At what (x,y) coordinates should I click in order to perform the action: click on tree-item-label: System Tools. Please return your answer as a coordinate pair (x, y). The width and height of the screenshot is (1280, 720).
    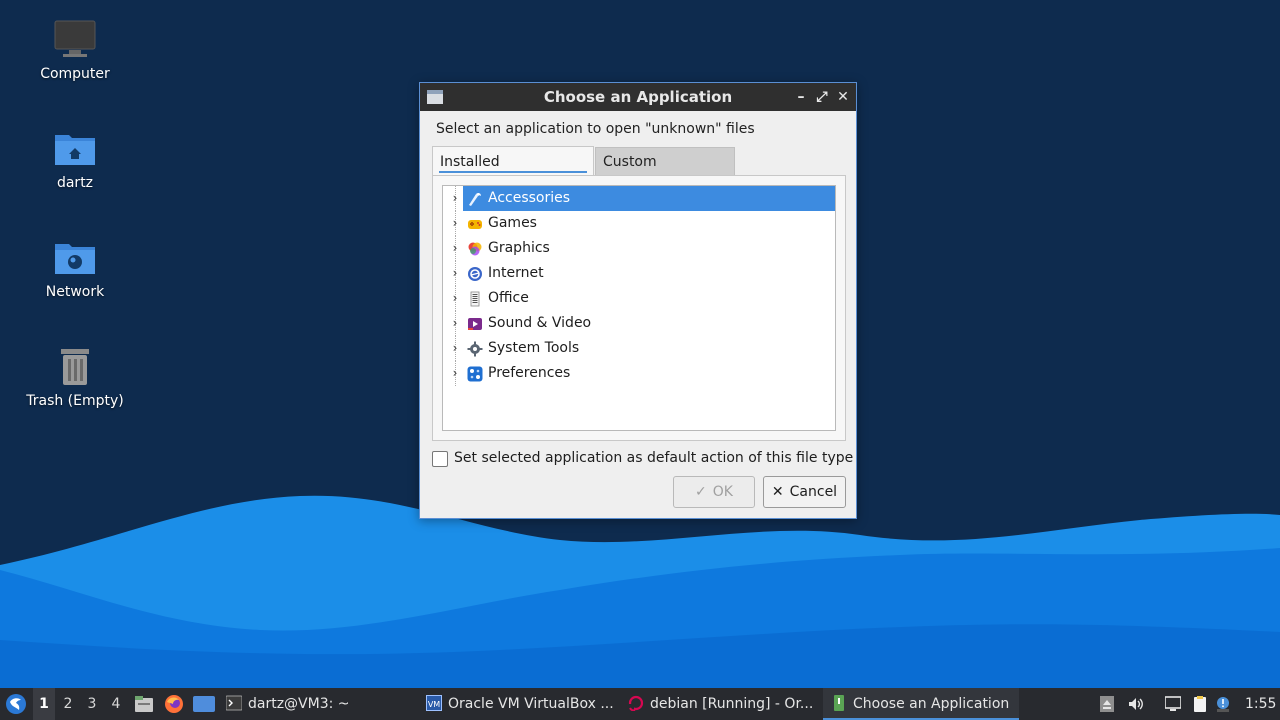
    Looking at the image, I should click on (534, 348).